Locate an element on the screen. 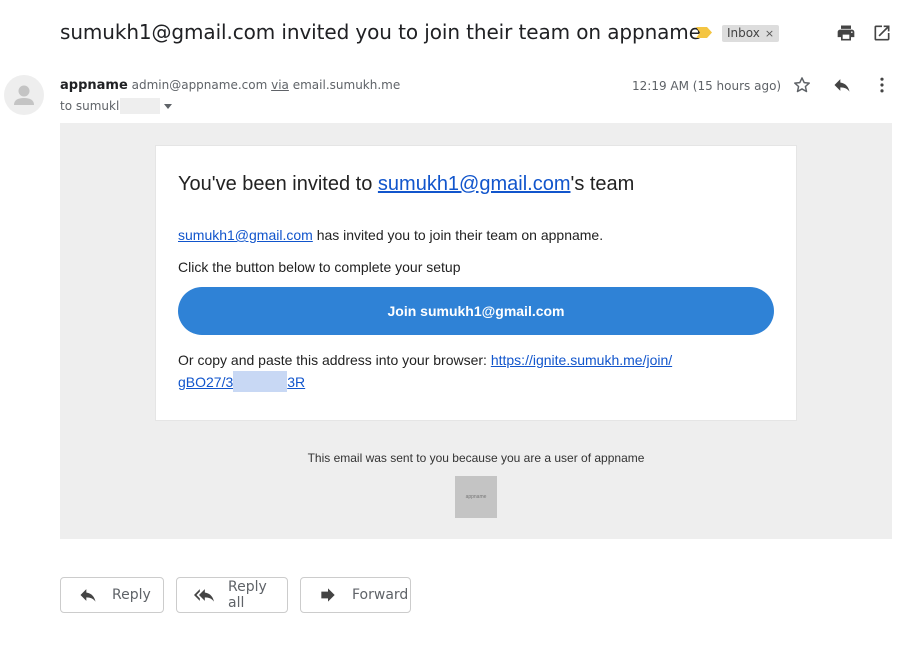 This screenshot has width=902, height=658. recipient-line: to sumukl is located at coordinates (116, 106).